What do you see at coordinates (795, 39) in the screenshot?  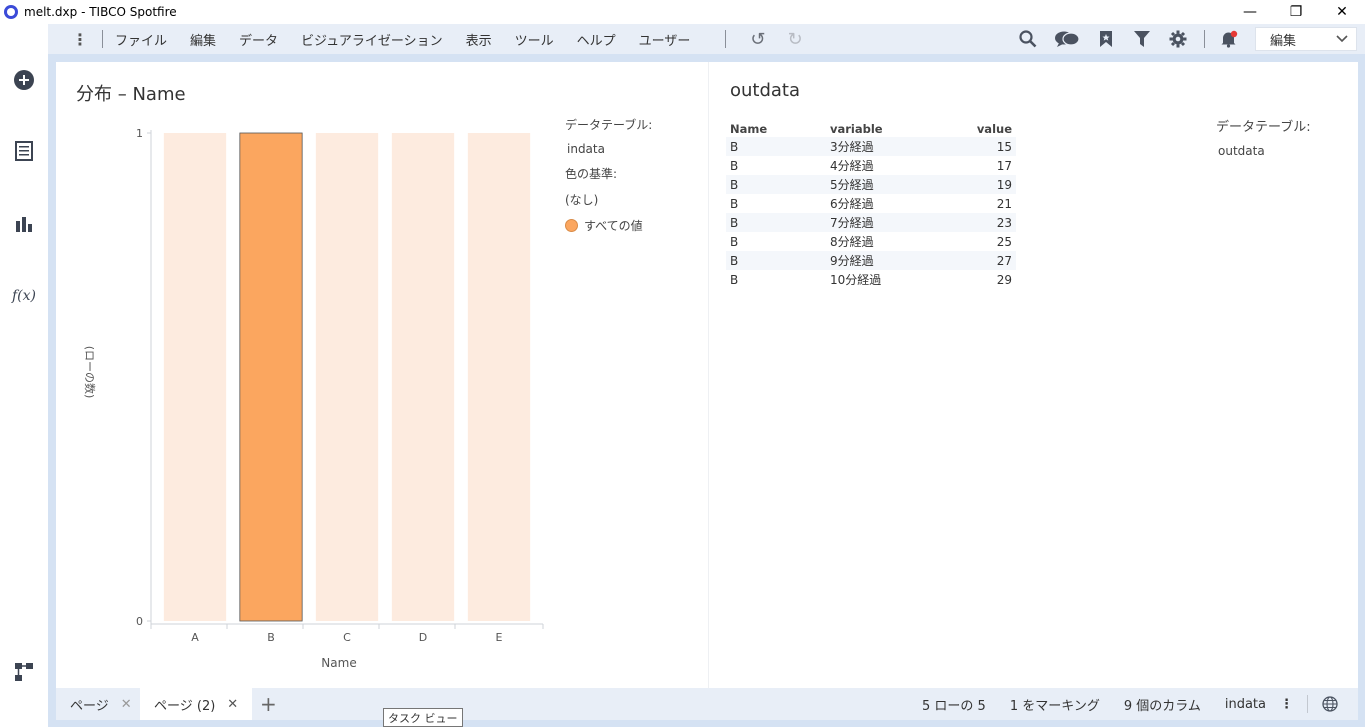 I see `redo-icon: ↻` at bounding box center [795, 39].